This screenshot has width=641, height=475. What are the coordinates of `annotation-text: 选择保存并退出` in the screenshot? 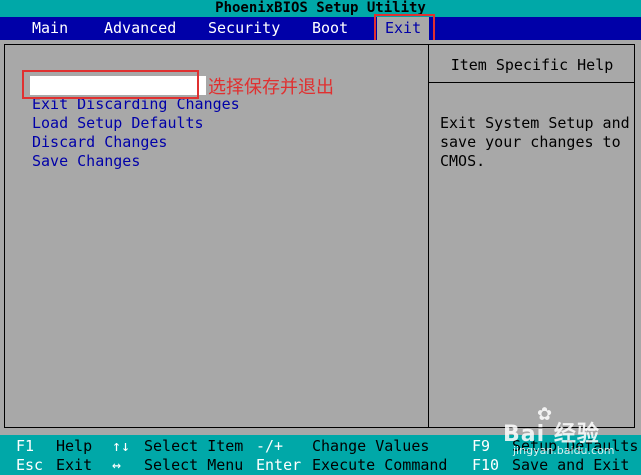 It's located at (271, 87).